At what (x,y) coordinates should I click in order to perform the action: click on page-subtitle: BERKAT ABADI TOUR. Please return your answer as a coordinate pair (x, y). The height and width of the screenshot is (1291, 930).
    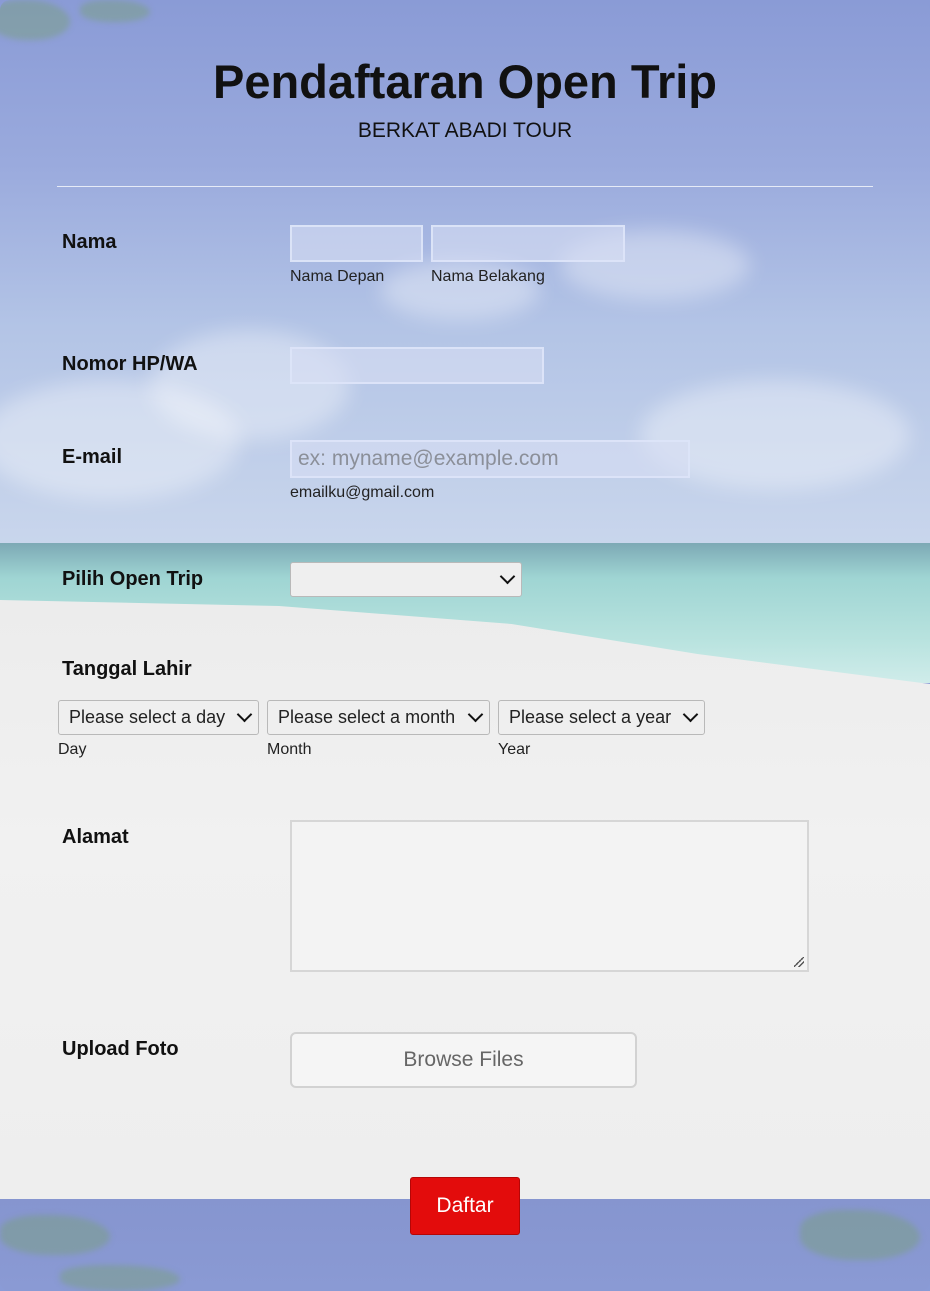
    Looking at the image, I should click on (465, 130).